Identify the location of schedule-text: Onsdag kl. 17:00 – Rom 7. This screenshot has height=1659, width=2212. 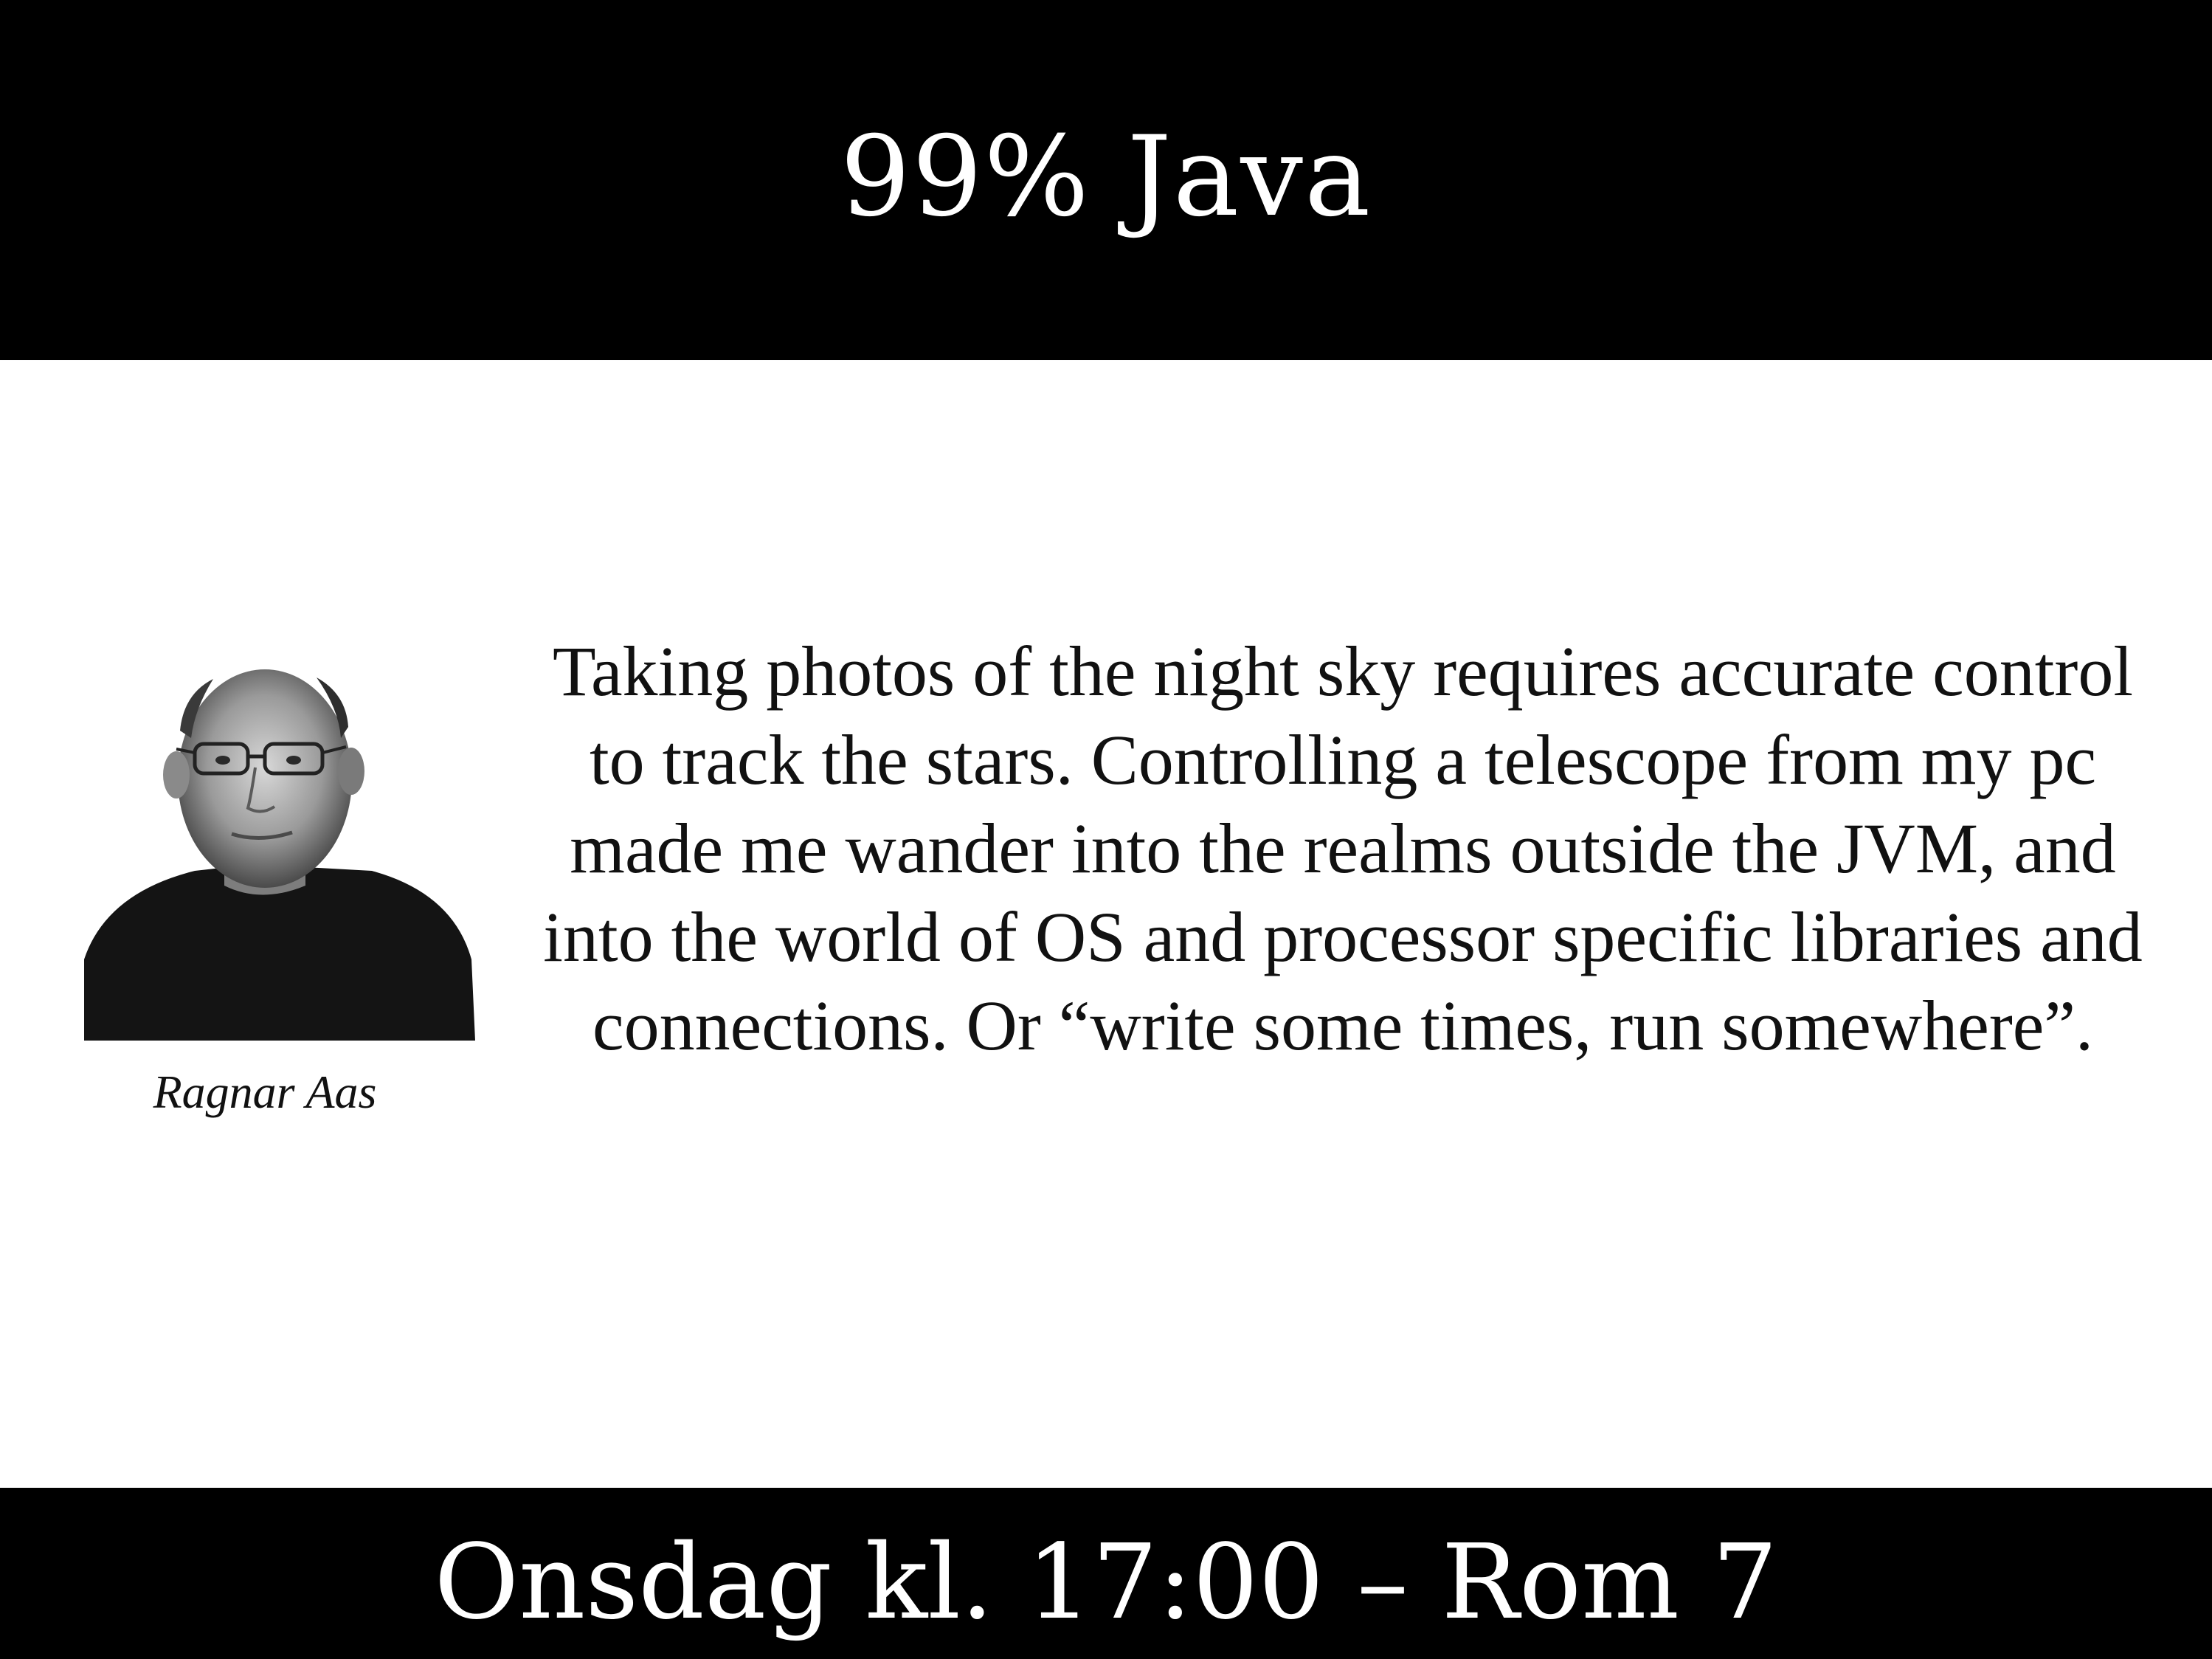
(1106, 1582).